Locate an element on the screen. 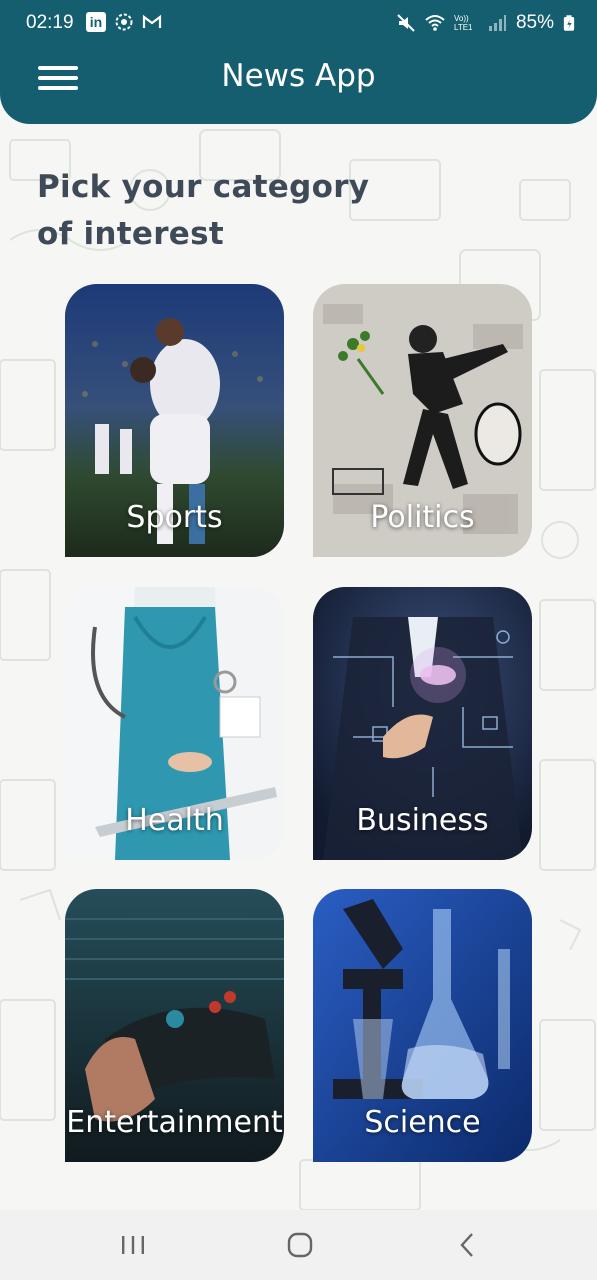 This screenshot has width=597, height=1280. category-card-politics: Politics is located at coordinates (422, 420).